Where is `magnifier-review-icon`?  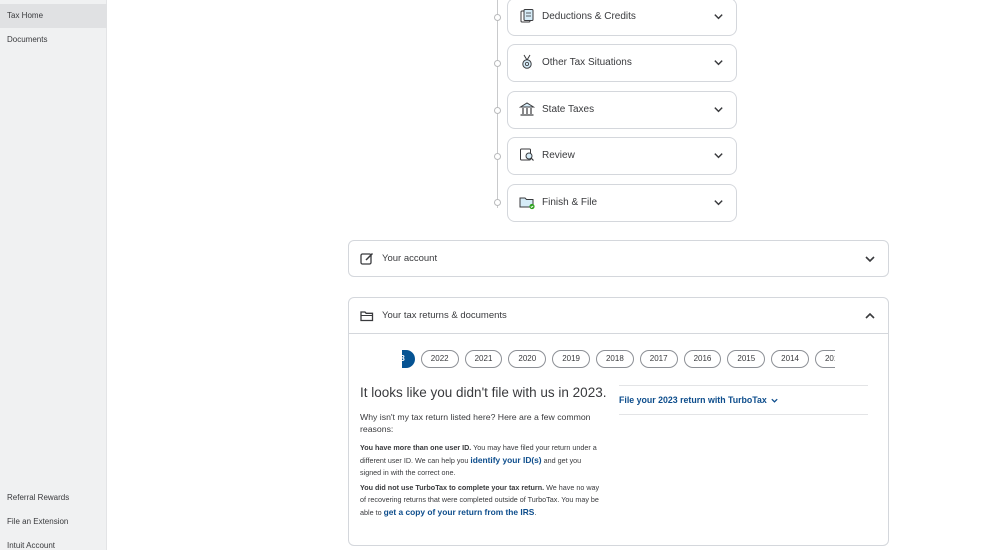 magnifier-review-icon is located at coordinates (527, 154).